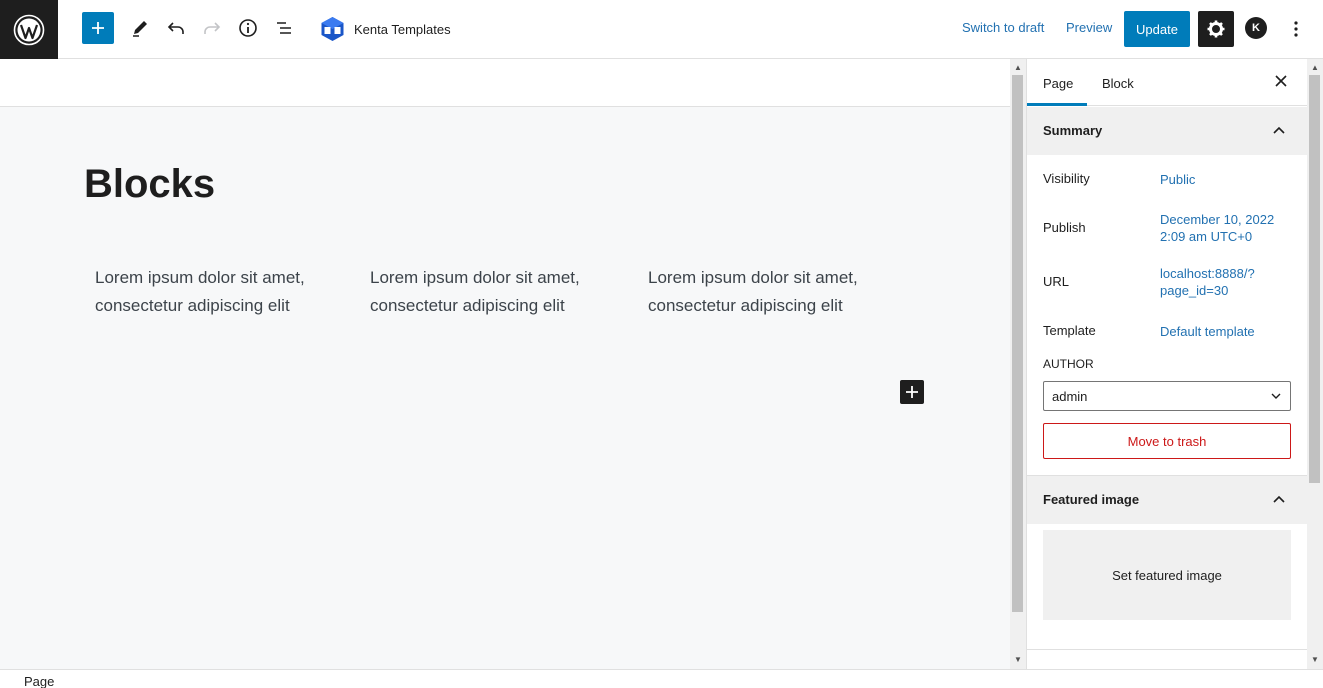  I want to click on chevron-down-icon, so click(1276, 396).